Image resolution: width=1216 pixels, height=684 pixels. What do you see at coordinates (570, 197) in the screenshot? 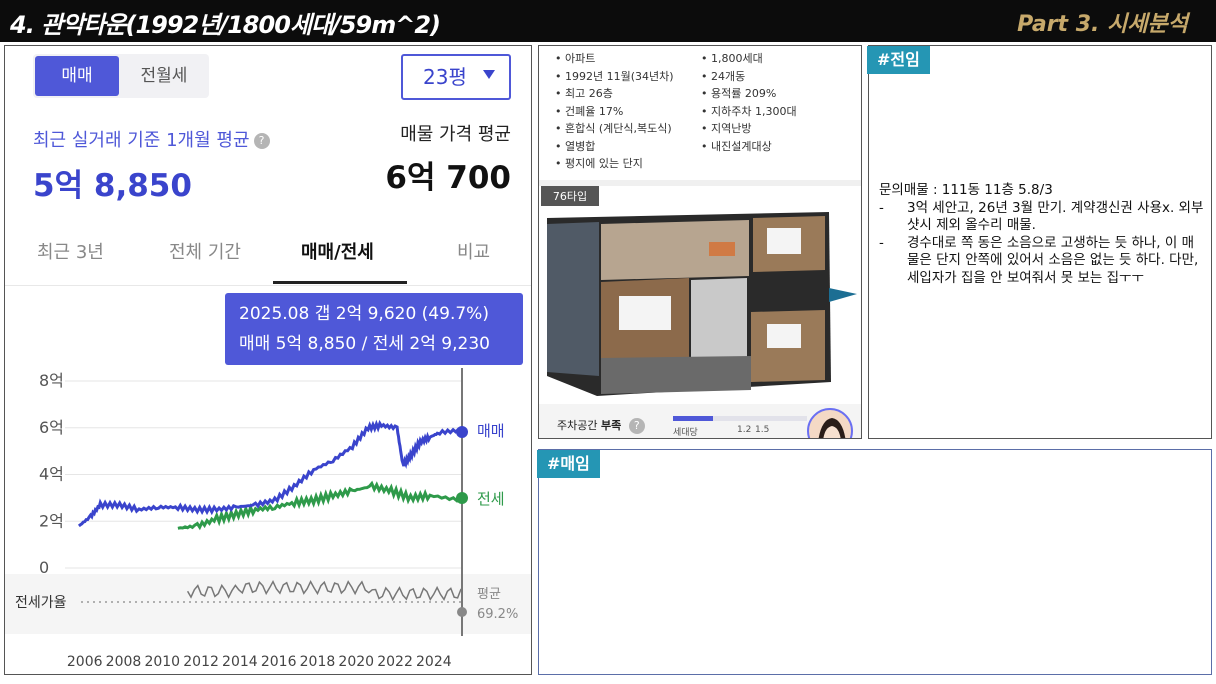
I see `floor-type-tag: 76타입` at bounding box center [570, 197].